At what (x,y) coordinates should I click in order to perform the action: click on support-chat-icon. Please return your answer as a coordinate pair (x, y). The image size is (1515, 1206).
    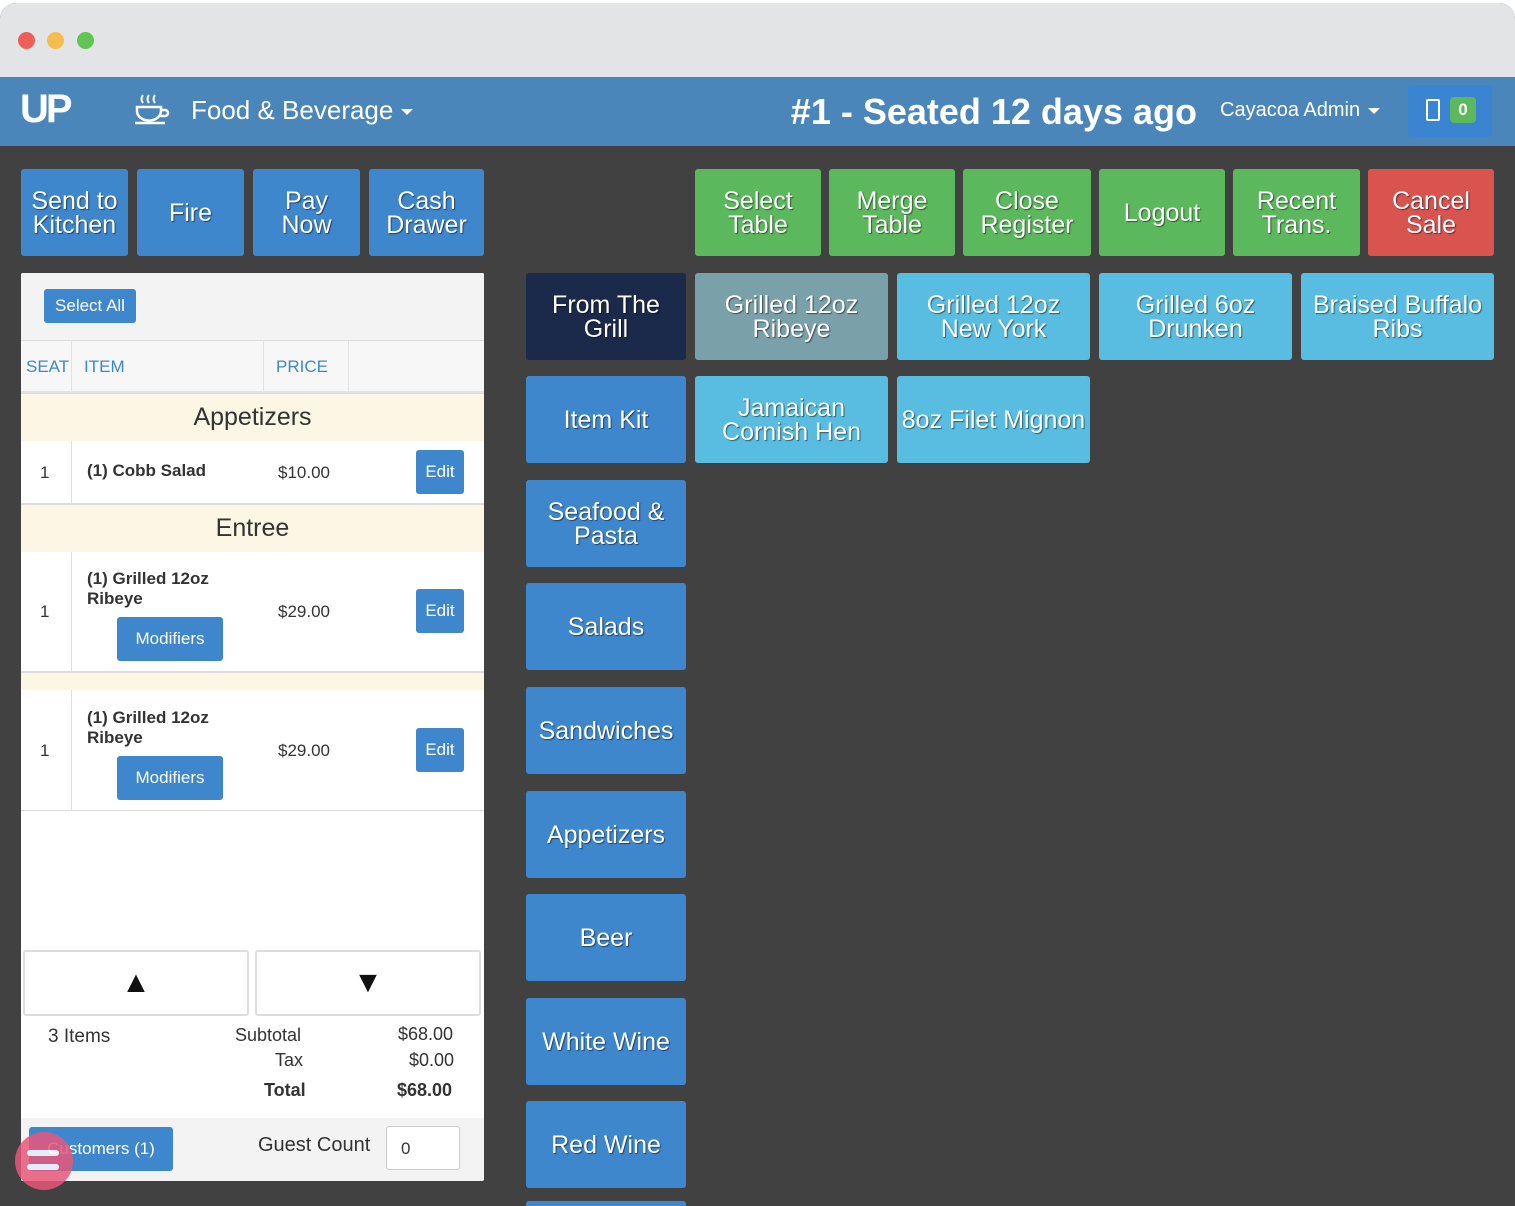
    Looking at the image, I should click on (44, 1161).